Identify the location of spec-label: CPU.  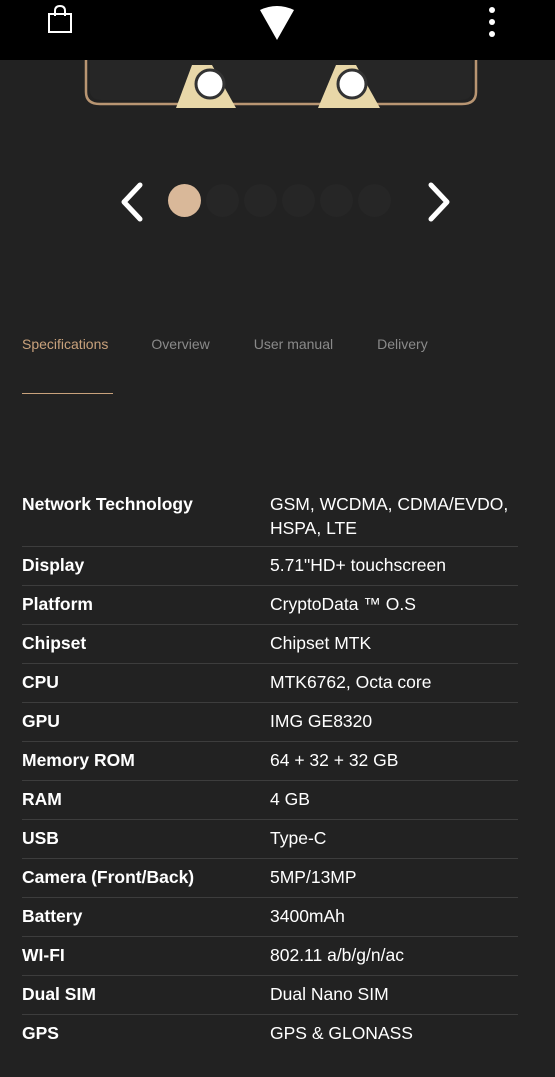
(146, 683).